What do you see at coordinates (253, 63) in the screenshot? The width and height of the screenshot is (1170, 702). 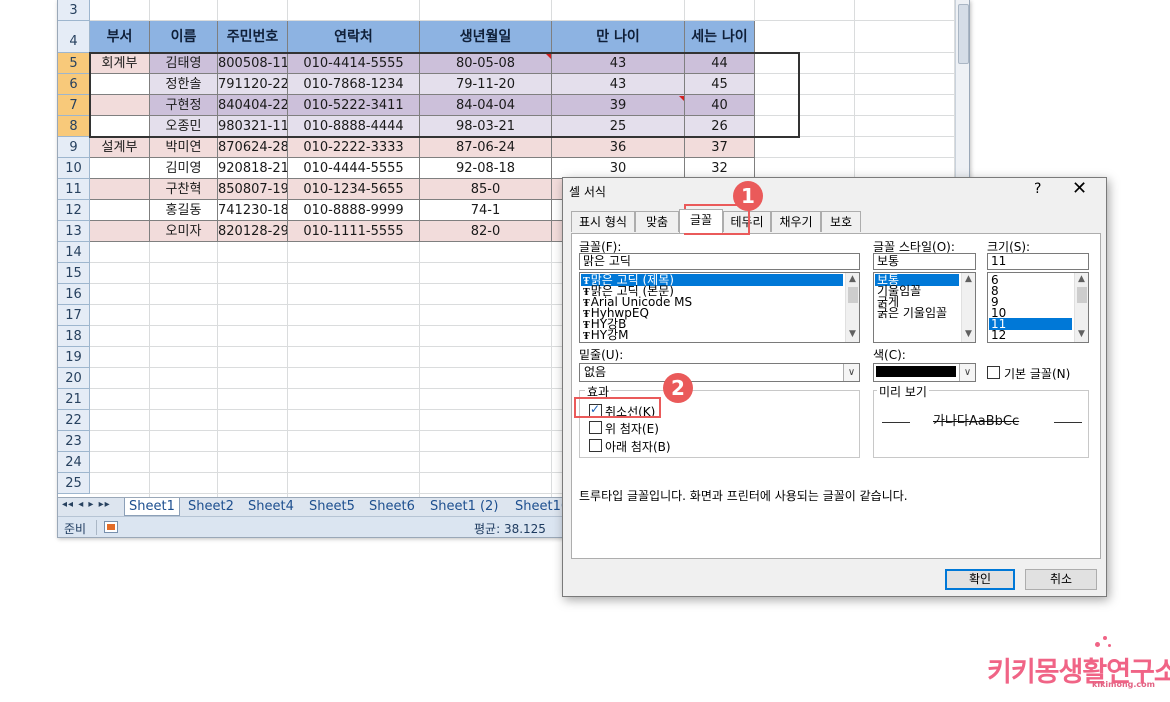 I see `table-cell: 800508-1122334` at bounding box center [253, 63].